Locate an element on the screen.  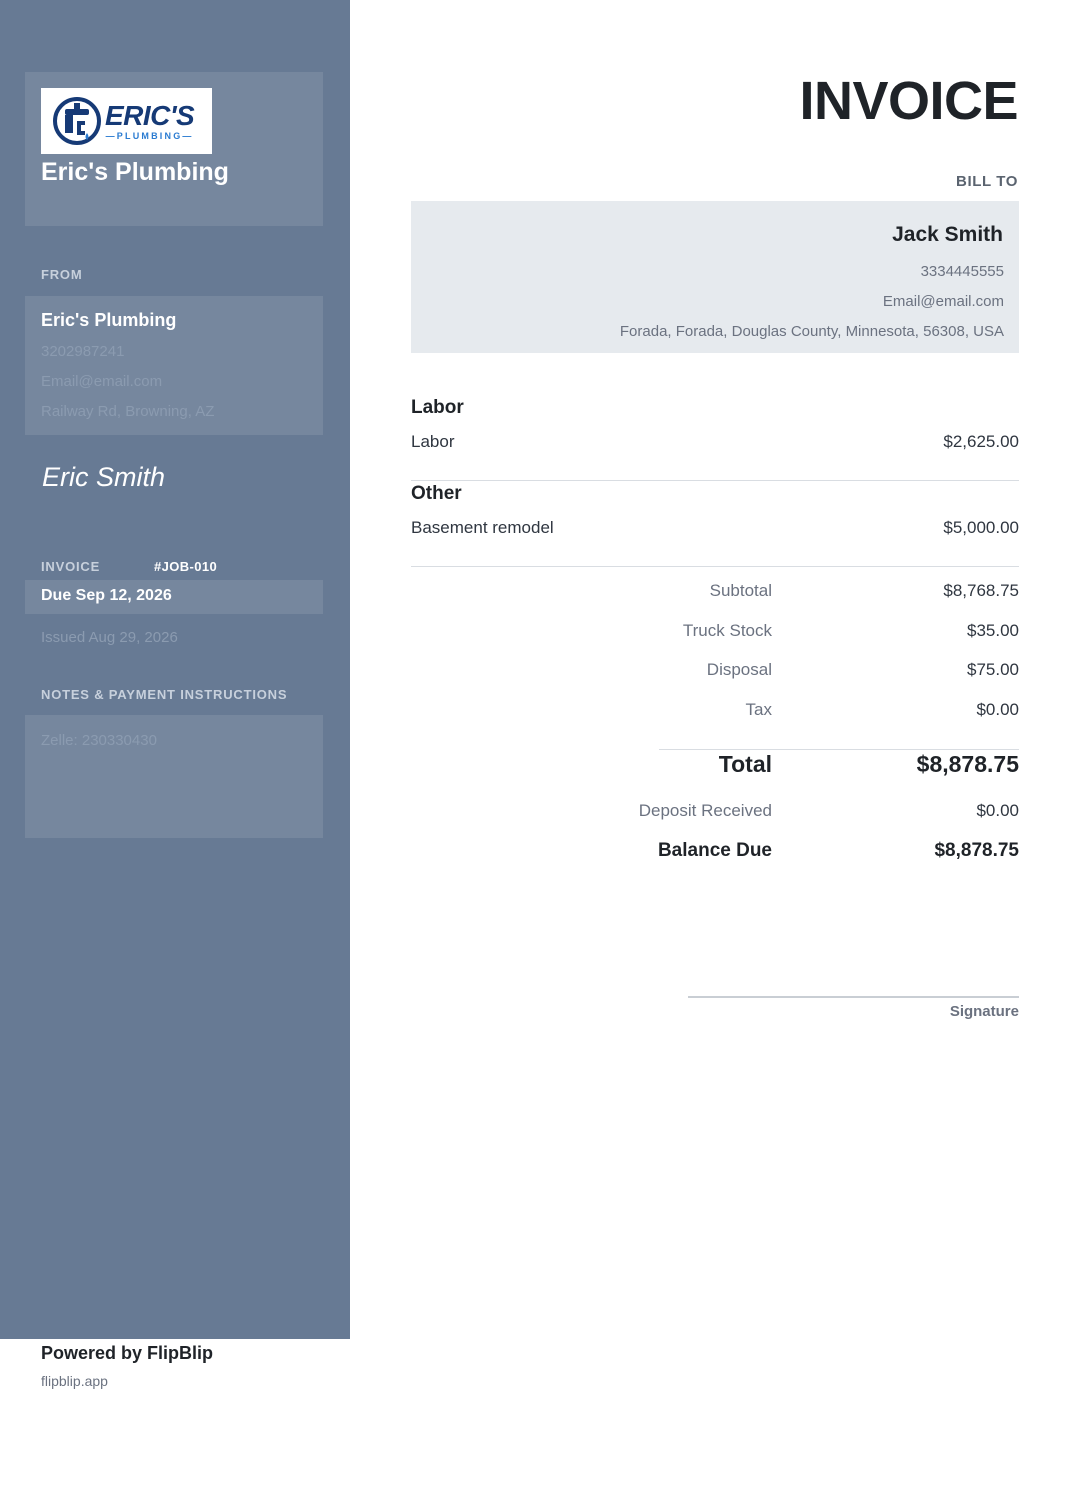
deposit-label: Deposit Received is located at coordinates (705, 810).